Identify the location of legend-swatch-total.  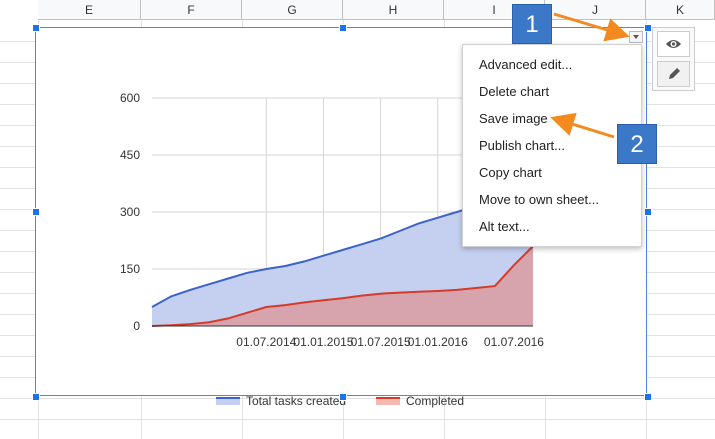
(228, 401).